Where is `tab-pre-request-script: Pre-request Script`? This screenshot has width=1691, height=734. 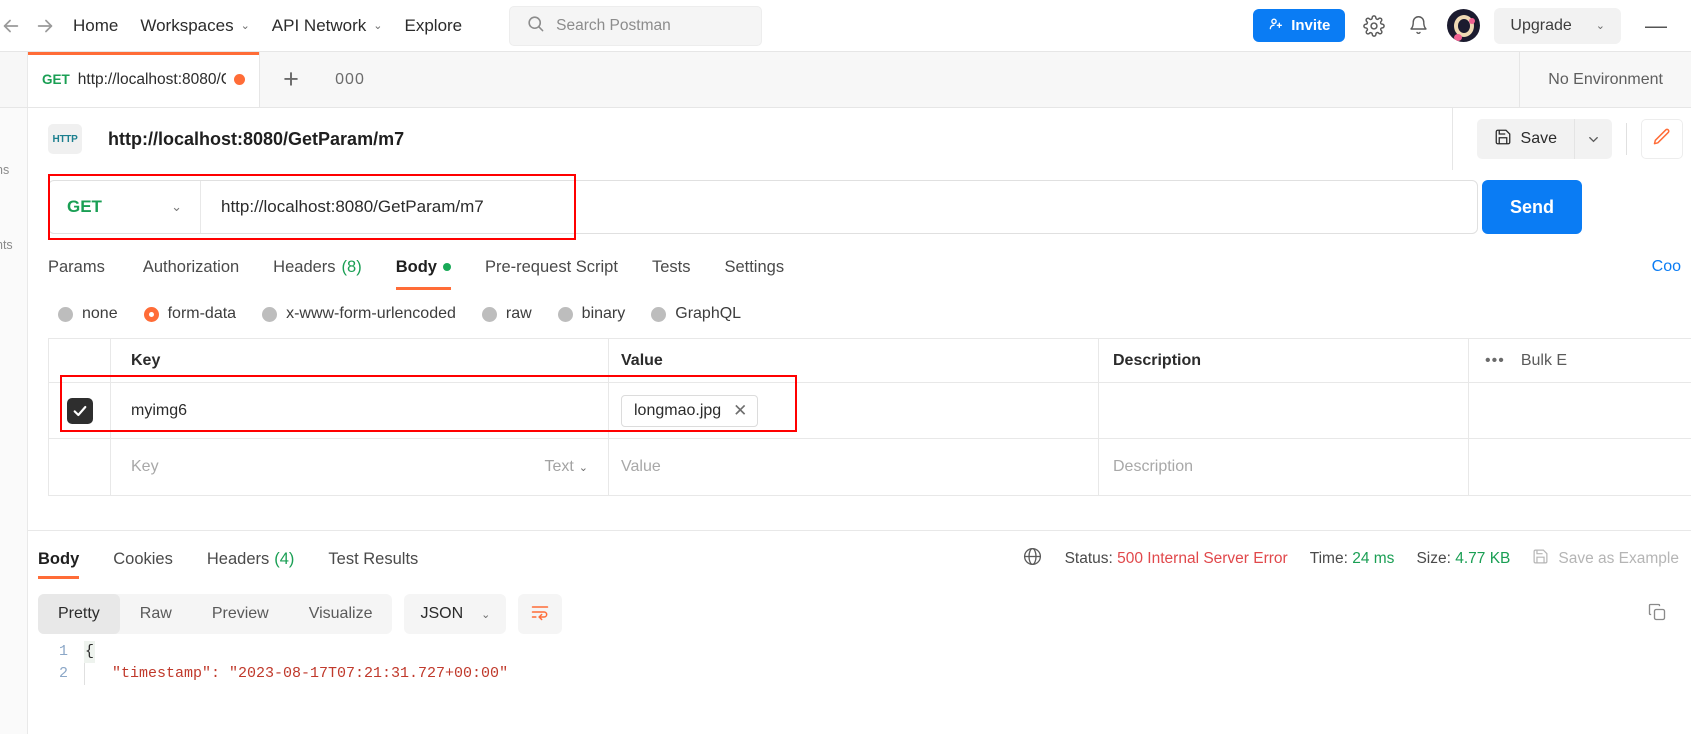
tab-pre-request-script: Pre-request Script is located at coordinates (551, 267).